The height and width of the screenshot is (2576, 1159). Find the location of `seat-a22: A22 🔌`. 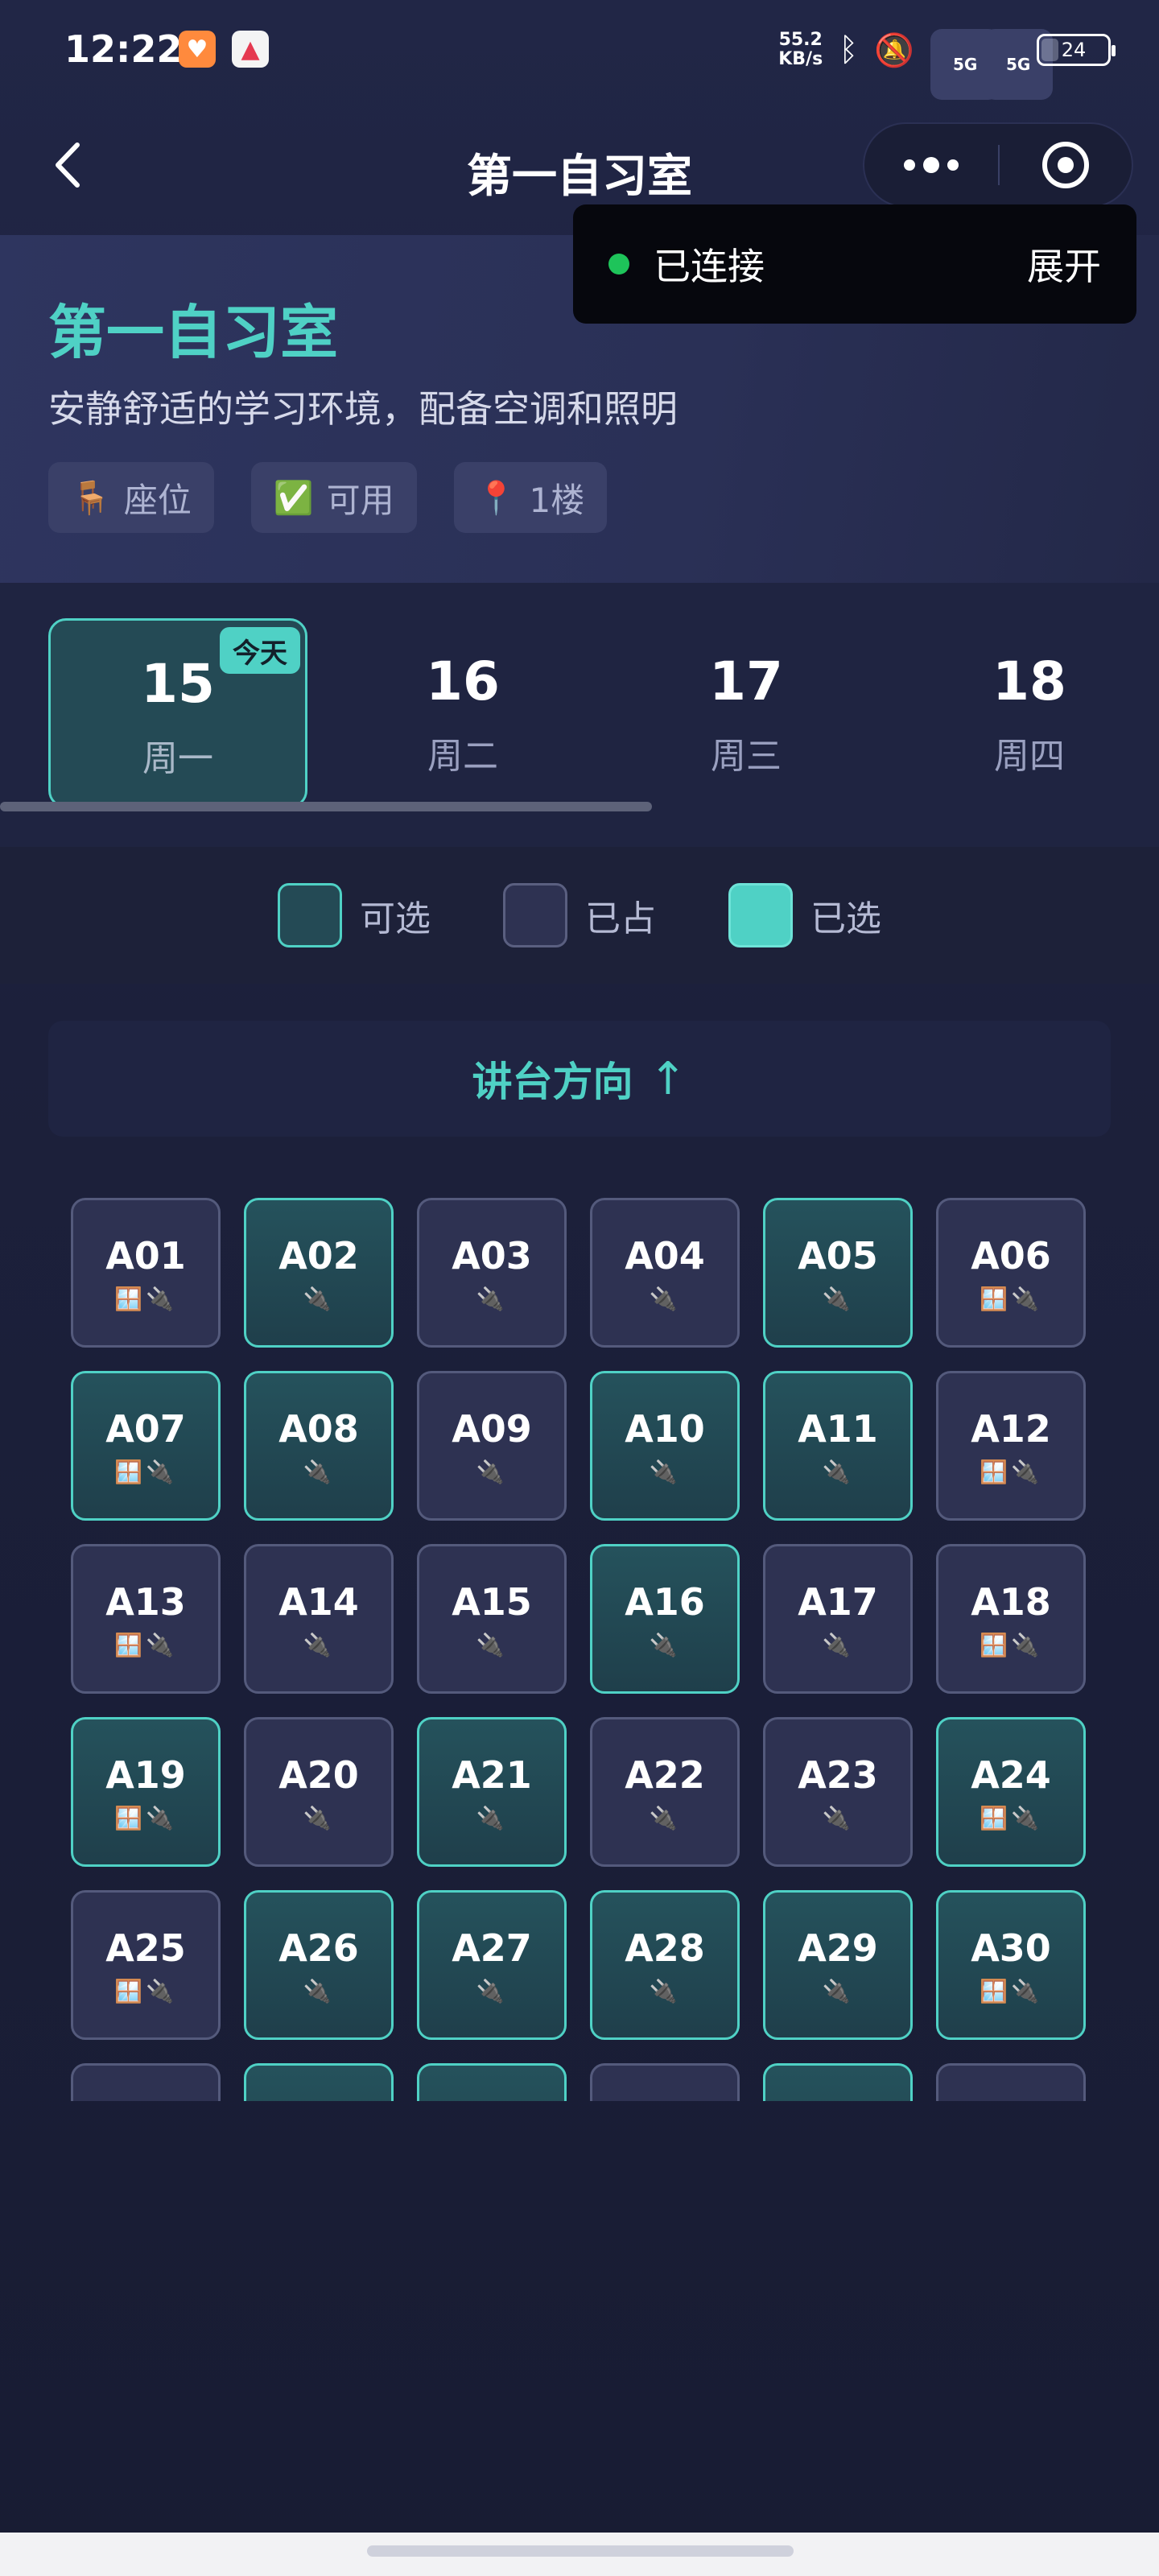

seat-a22: A22 🔌 is located at coordinates (665, 1792).